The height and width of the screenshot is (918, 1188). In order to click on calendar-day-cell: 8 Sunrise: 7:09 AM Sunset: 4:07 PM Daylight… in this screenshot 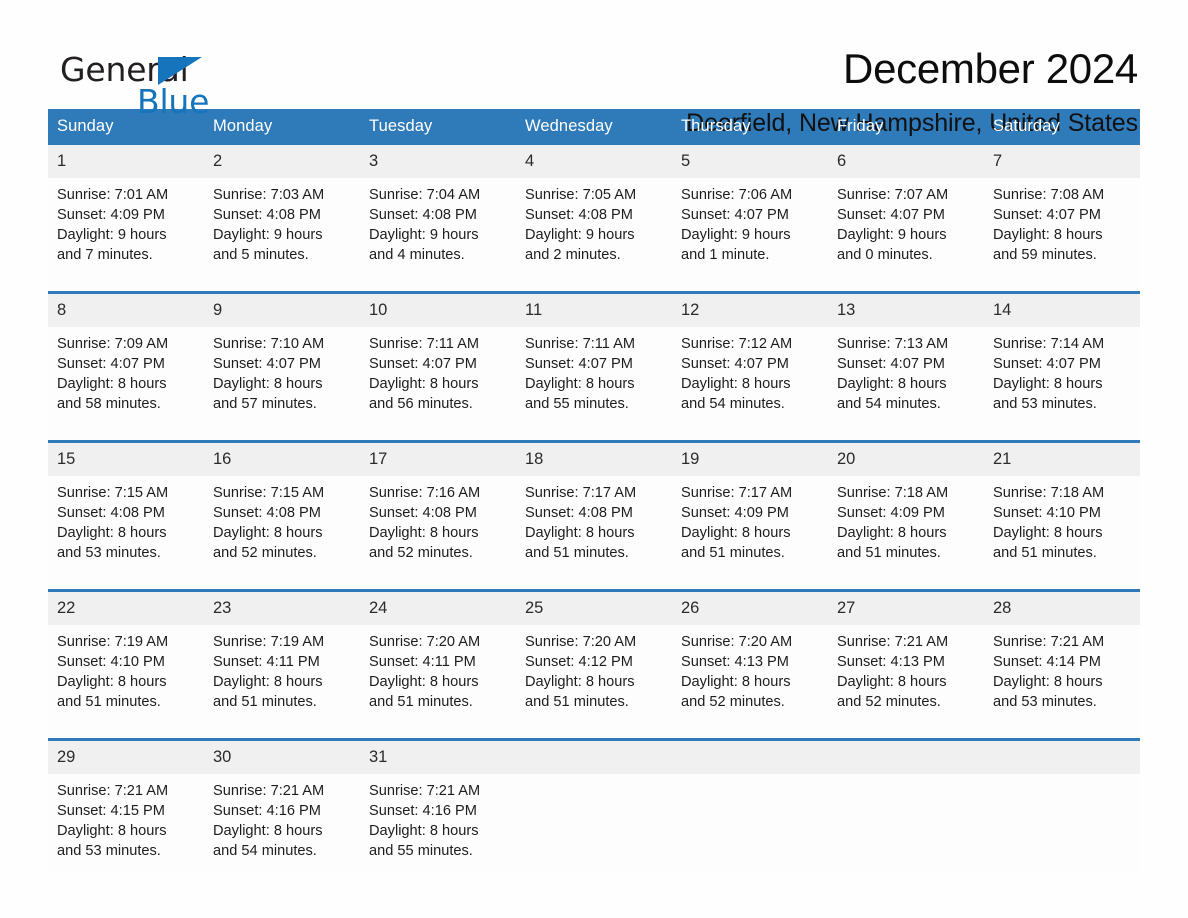, I will do `click(126, 357)`.